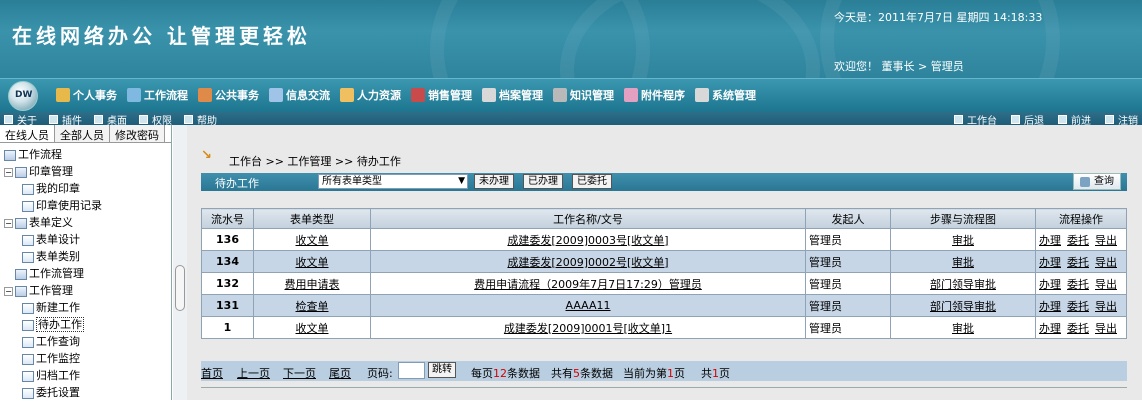 Image resolution: width=1142 pixels, height=401 pixels. Describe the element at coordinates (85, 256) in the screenshot. I see `tree-item-form-category: 表单类别` at that location.